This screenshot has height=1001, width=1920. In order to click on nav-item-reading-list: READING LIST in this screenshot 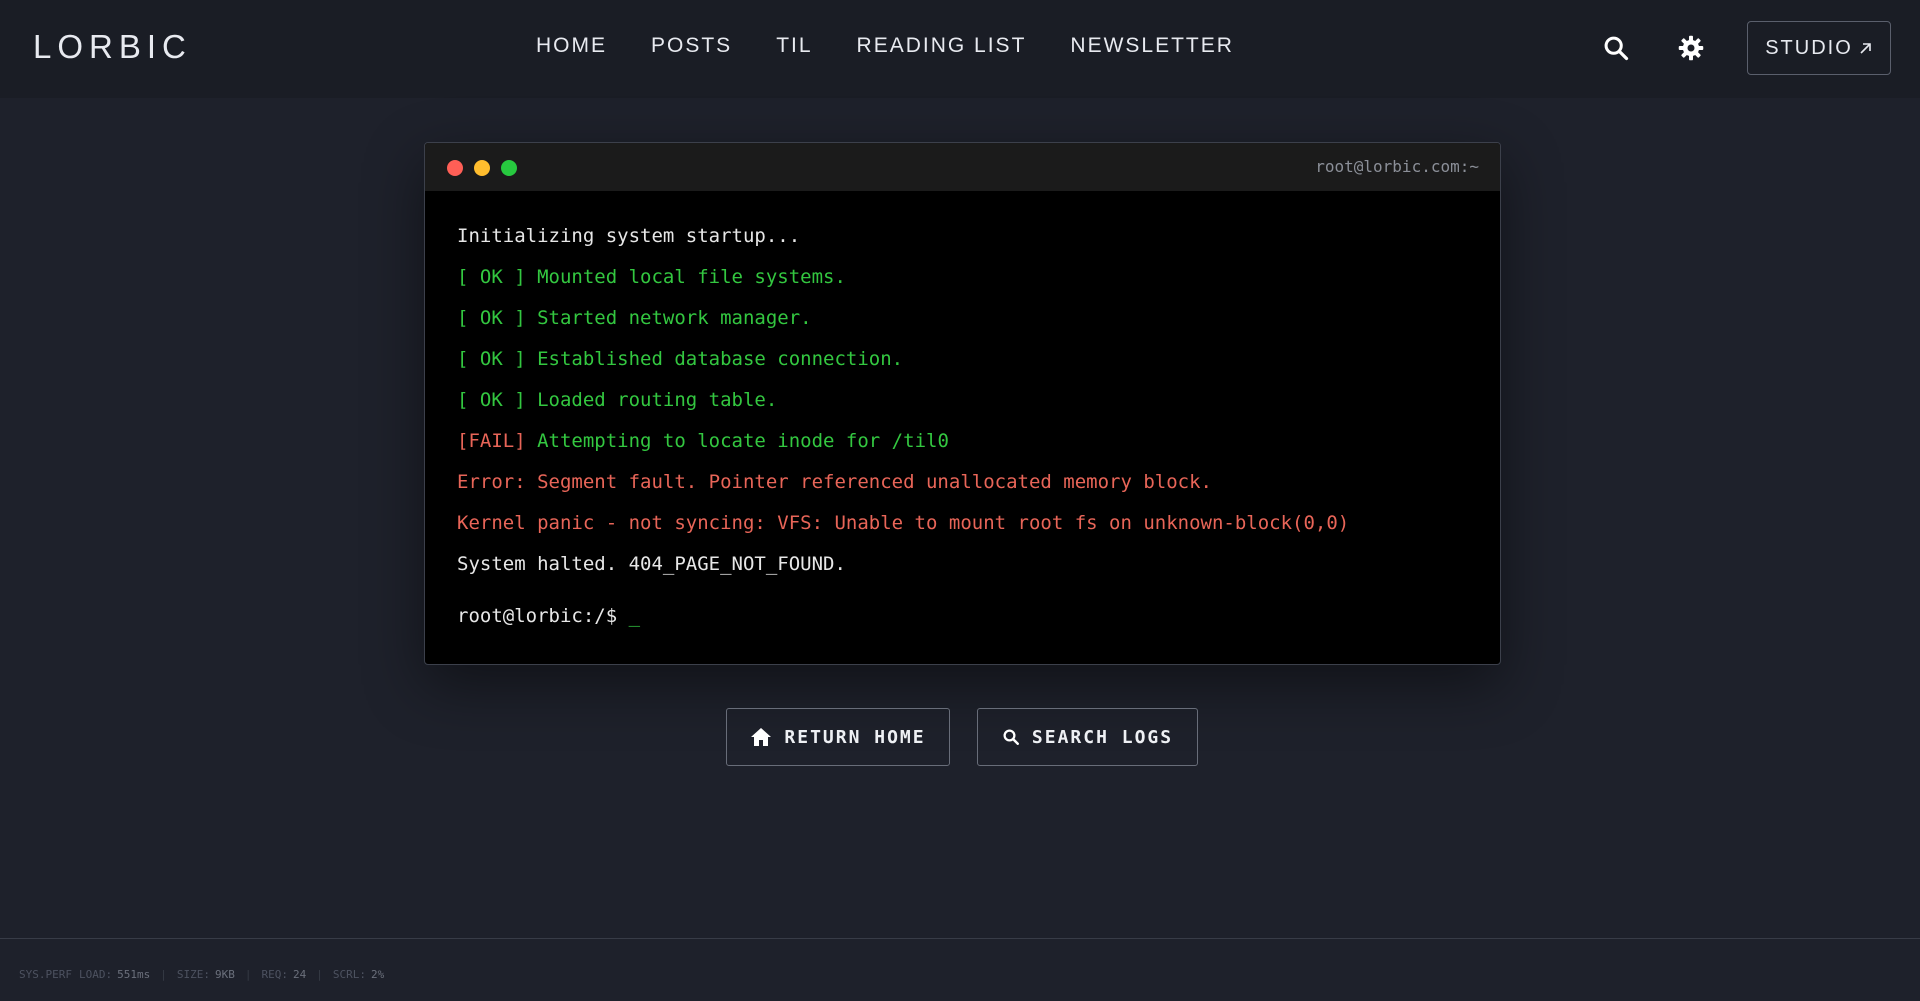, I will do `click(942, 46)`.